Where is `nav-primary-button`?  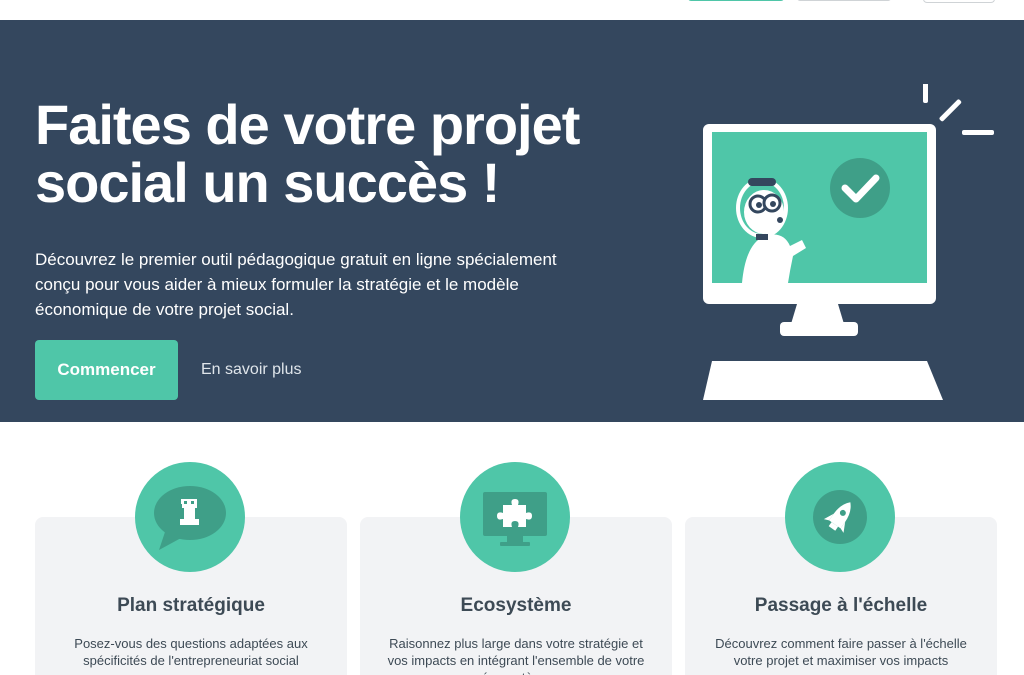
nav-primary-button is located at coordinates (736, 0).